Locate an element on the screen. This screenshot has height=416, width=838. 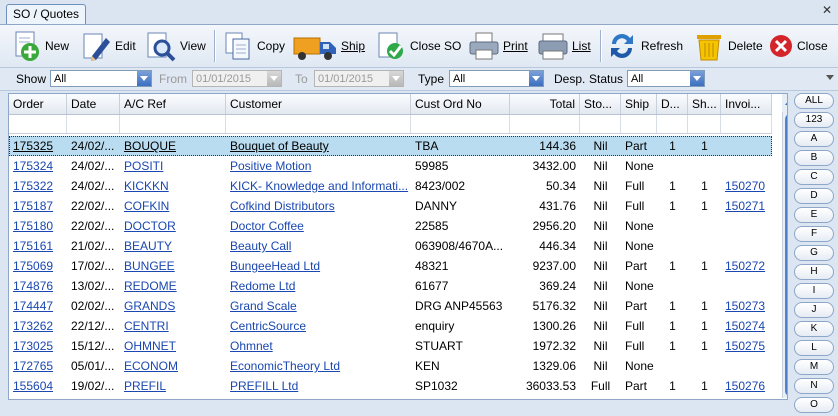
new-button: New is located at coordinates (39, 46).